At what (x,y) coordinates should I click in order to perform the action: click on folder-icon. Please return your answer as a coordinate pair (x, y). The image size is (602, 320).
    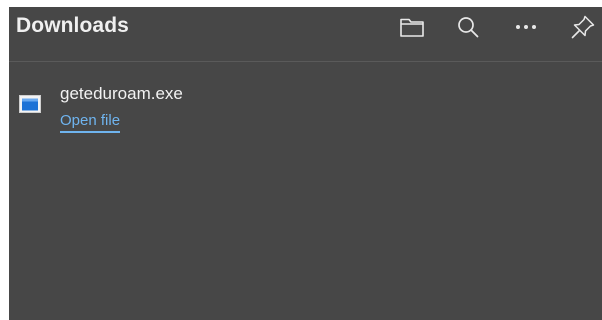
    Looking at the image, I should click on (412, 27).